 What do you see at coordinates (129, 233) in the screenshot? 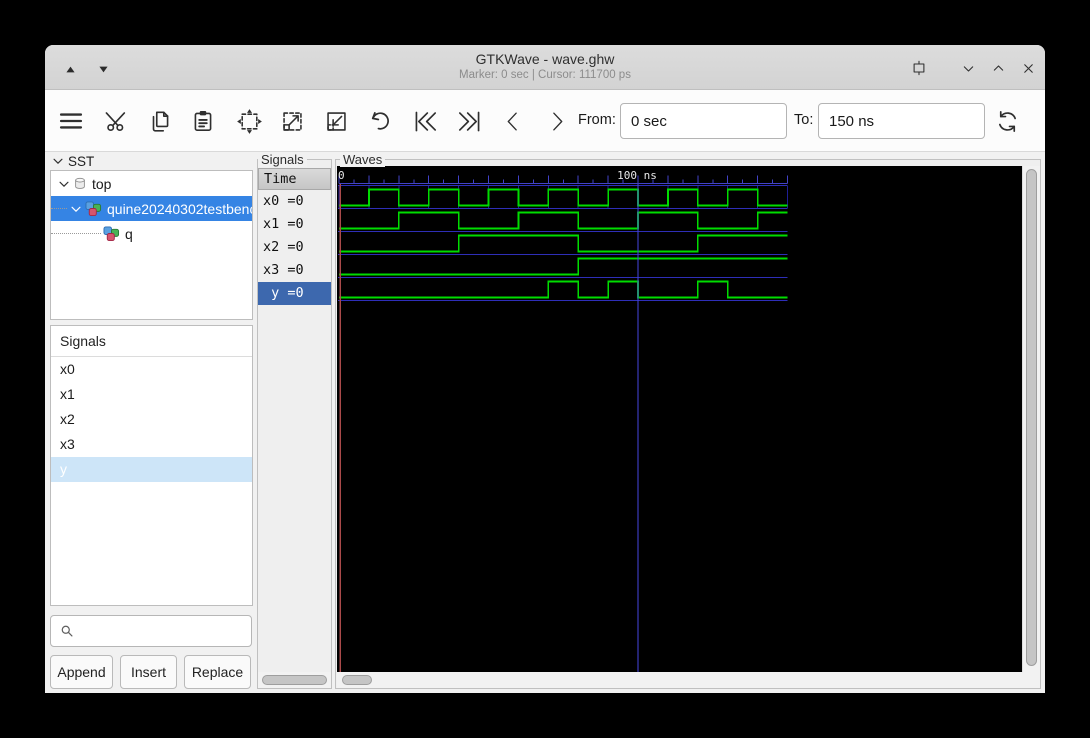
I see `tree-row-label: q` at bounding box center [129, 233].